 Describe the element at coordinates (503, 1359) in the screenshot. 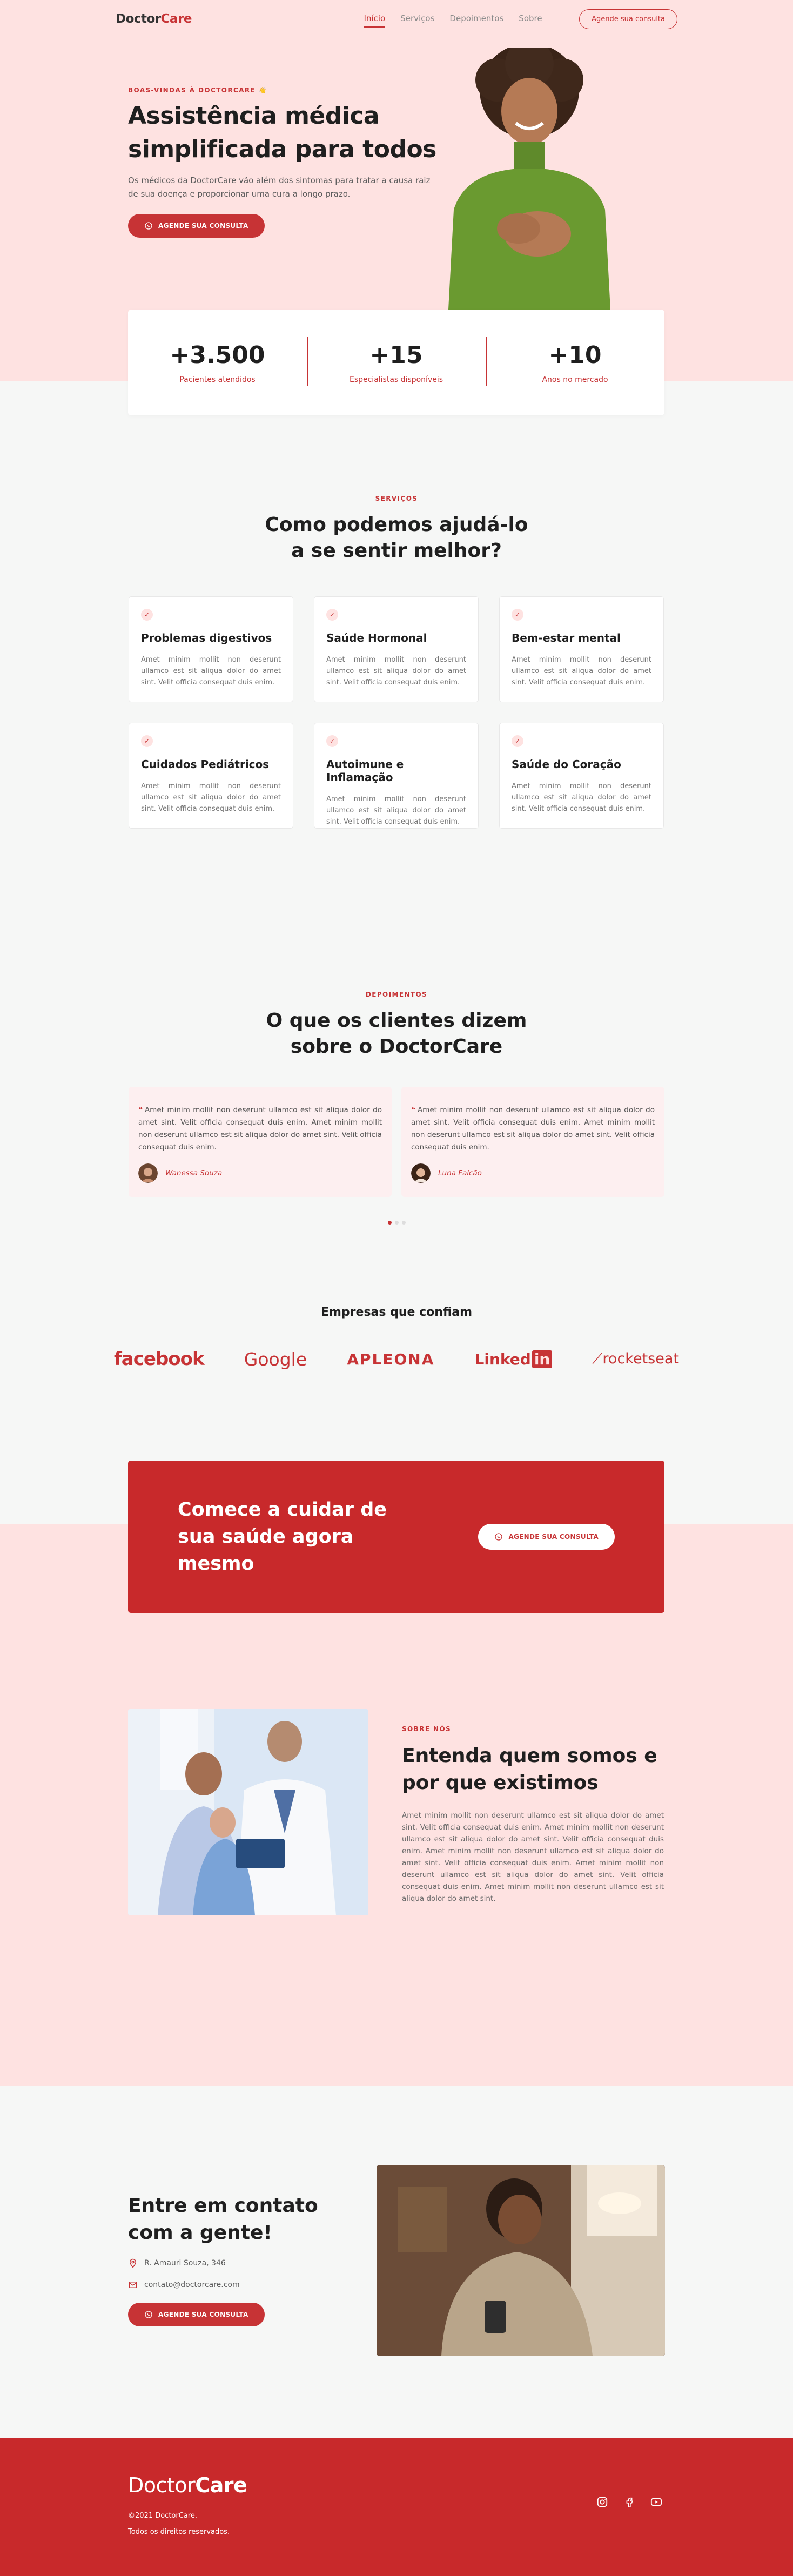

I see `linkedin-wordmark: Linked` at that location.